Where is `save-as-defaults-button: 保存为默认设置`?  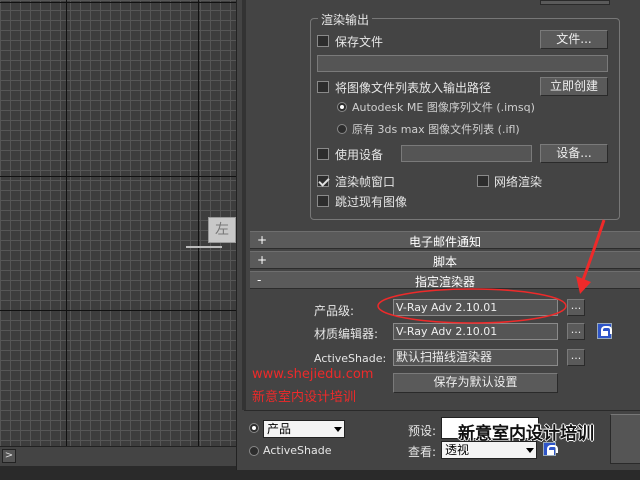
save-as-defaults-button: 保存为默认设置 is located at coordinates (475, 383).